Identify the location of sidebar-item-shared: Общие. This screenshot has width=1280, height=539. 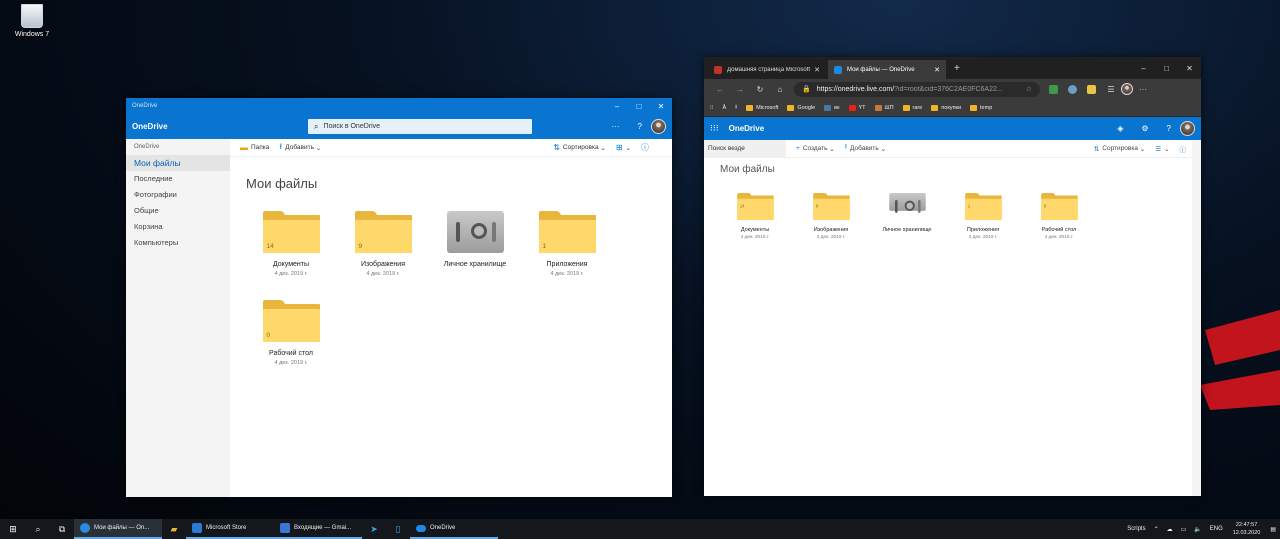
(178, 211).